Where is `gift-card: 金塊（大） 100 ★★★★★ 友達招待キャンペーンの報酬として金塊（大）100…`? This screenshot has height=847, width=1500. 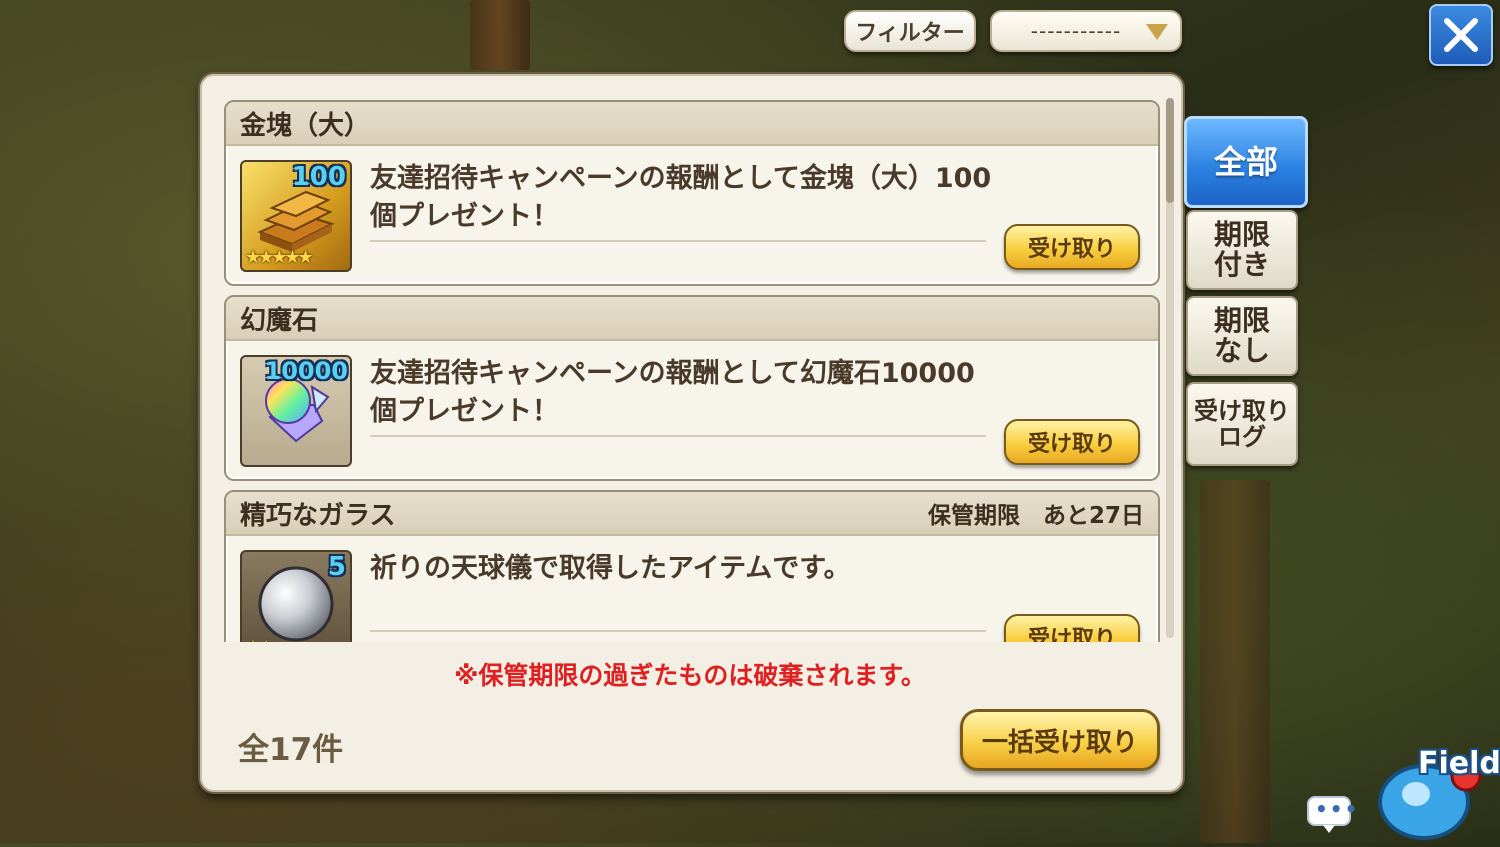
gift-card: 金塊（大） 100 ★★★★★ 友達招待キャンペーンの報酬として金塊（大）100… is located at coordinates (692, 193).